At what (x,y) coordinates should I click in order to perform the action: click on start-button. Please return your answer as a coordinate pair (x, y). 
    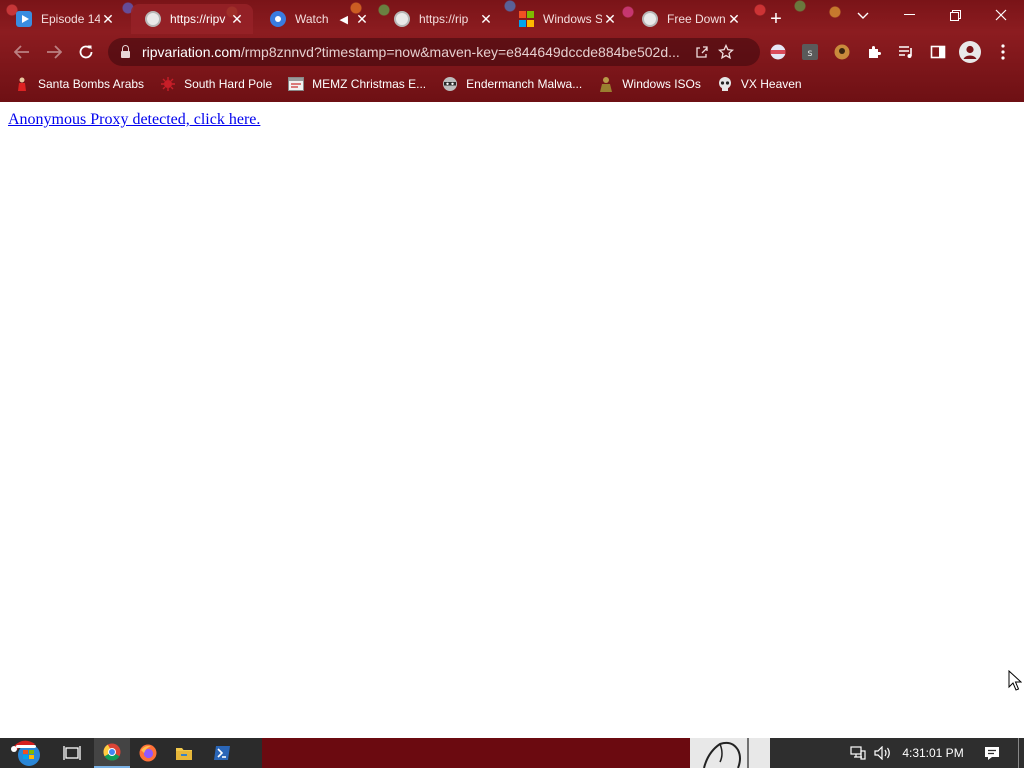
    Looking at the image, I should click on (26, 753).